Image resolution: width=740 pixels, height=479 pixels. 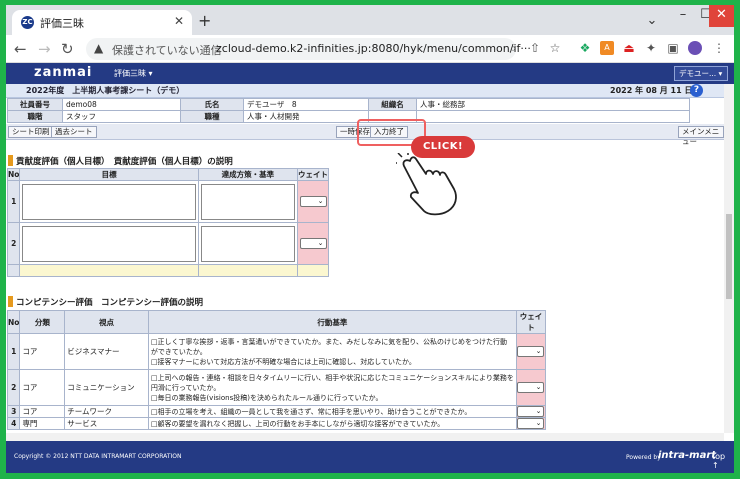 I want to click on row-view: チームワーク, so click(x=106, y=411).